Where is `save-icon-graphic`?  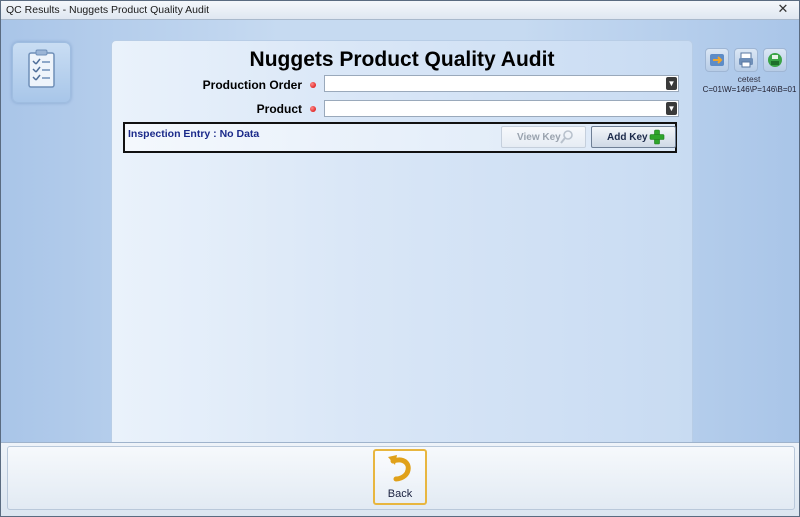
save-icon-graphic is located at coordinates (775, 60).